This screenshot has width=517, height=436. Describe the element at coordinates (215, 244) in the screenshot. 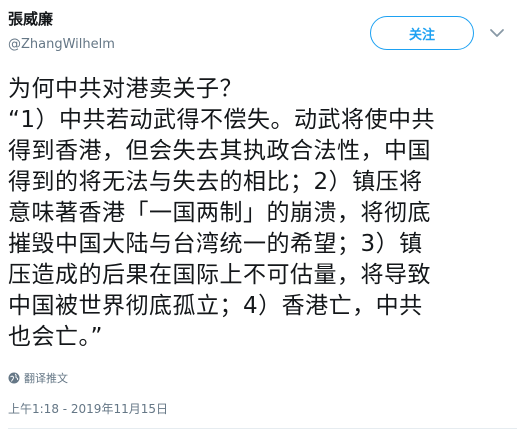

I see `tweet-text-line: 摧毁中国大陆与台湾统一的希望；3）镇` at that location.